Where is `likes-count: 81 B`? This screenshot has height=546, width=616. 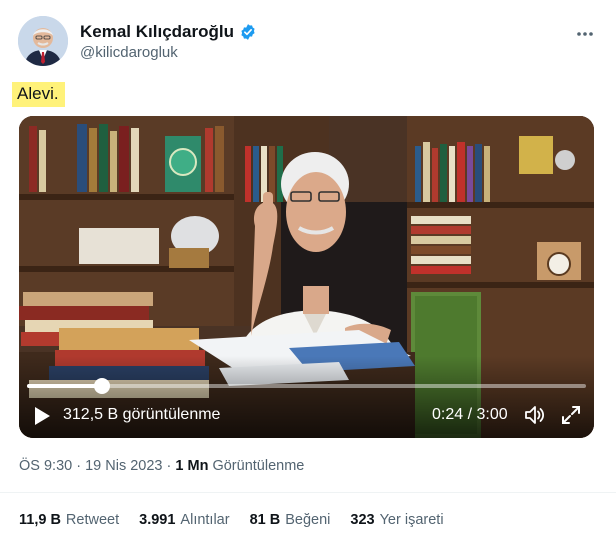
likes-count: 81 B is located at coordinates (265, 520).